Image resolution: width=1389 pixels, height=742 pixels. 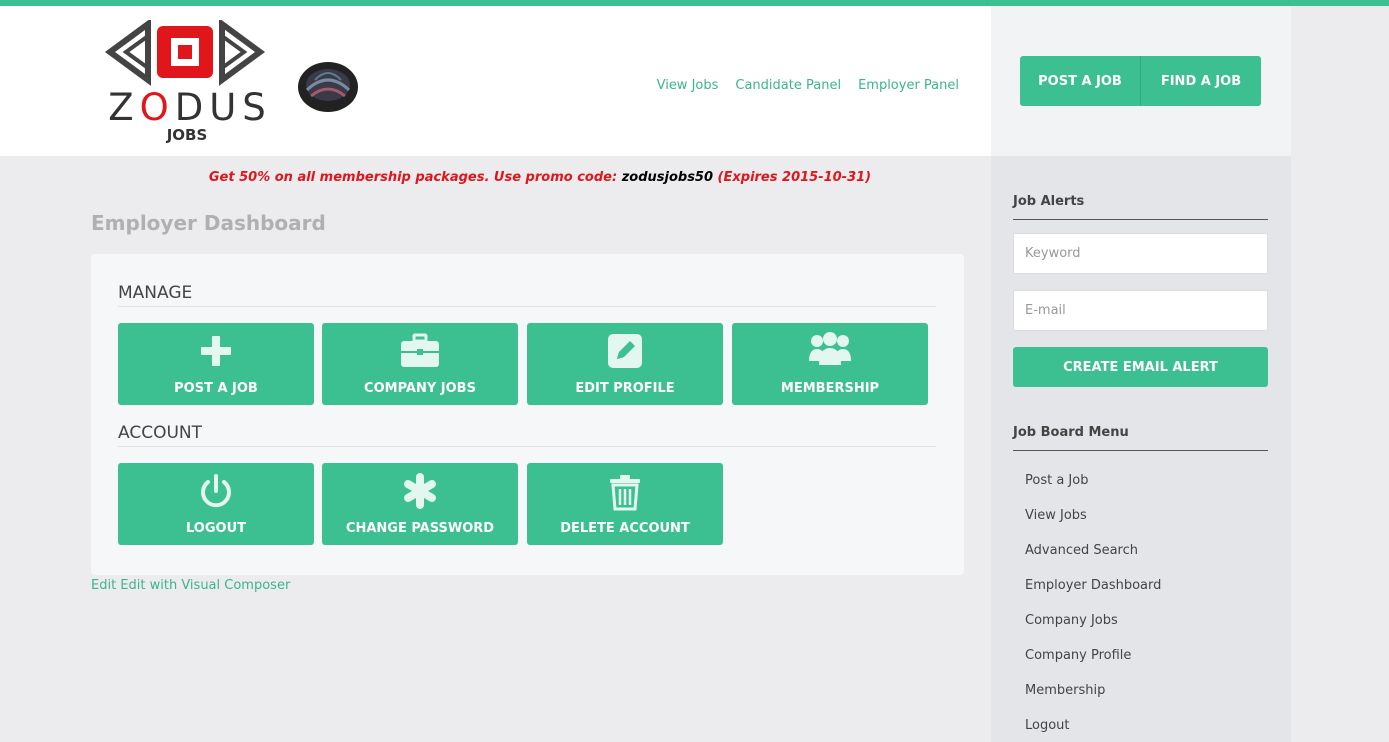 I want to click on tile-label: LOGOUT, so click(x=216, y=528).